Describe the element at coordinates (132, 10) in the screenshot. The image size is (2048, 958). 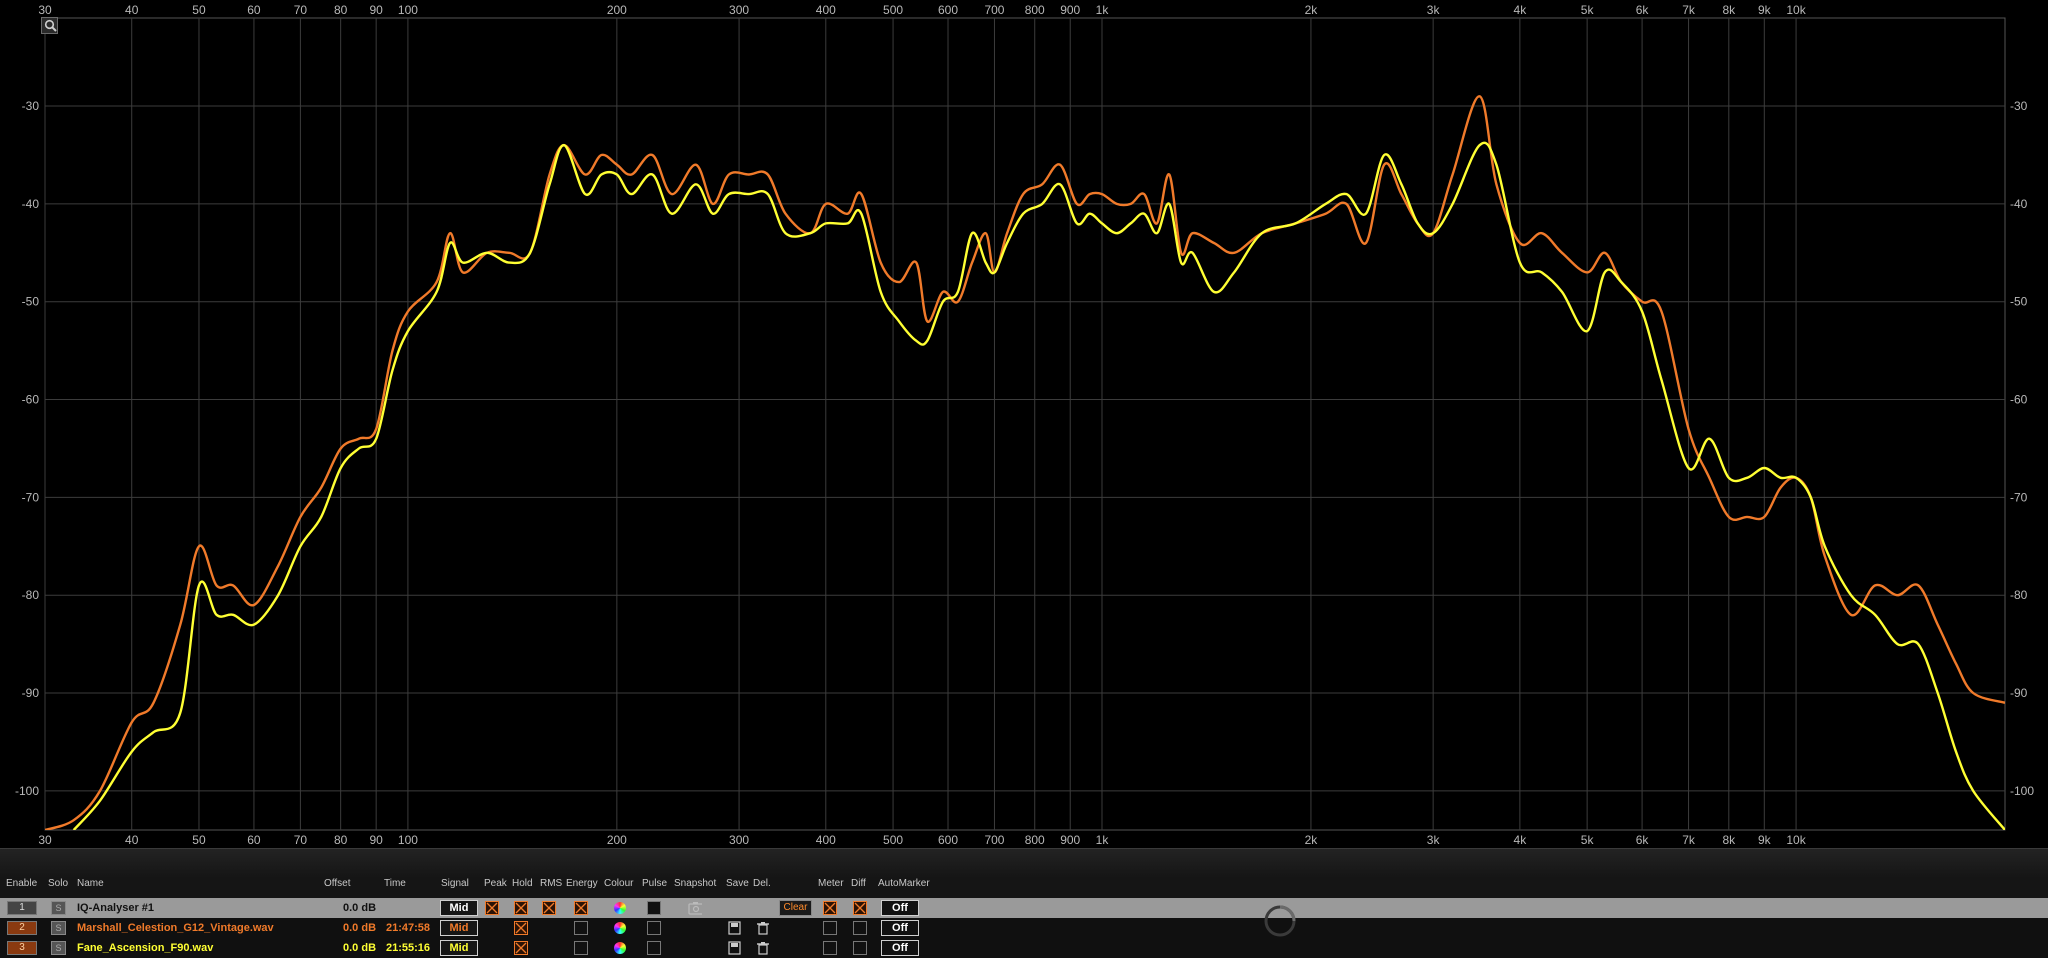
I see `x-tick-label-top: 40` at that location.